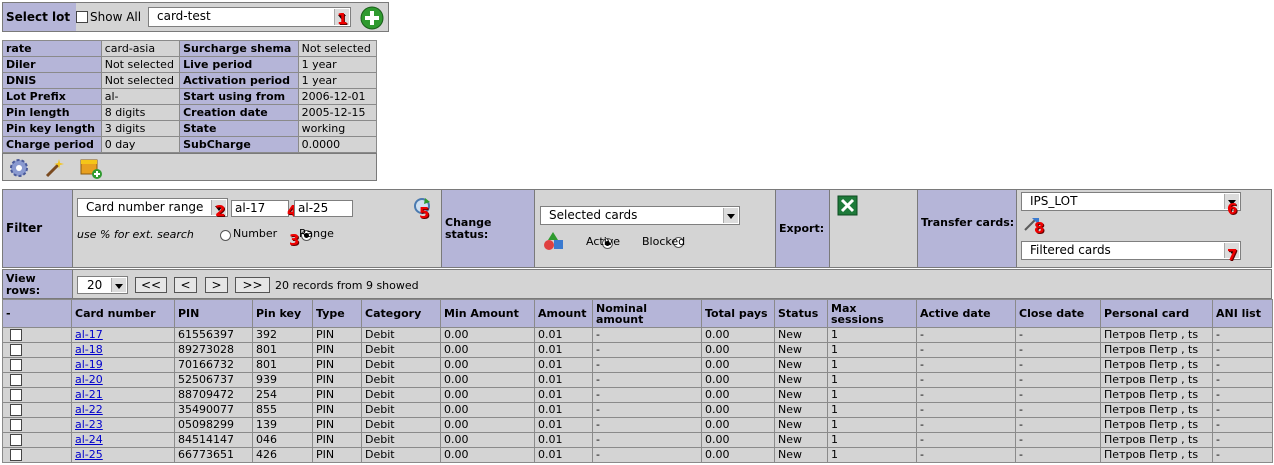 This screenshot has height=465, width=1274. What do you see at coordinates (337, 64) in the screenshot?
I see `info-value: 1 year` at bounding box center [337, 64].